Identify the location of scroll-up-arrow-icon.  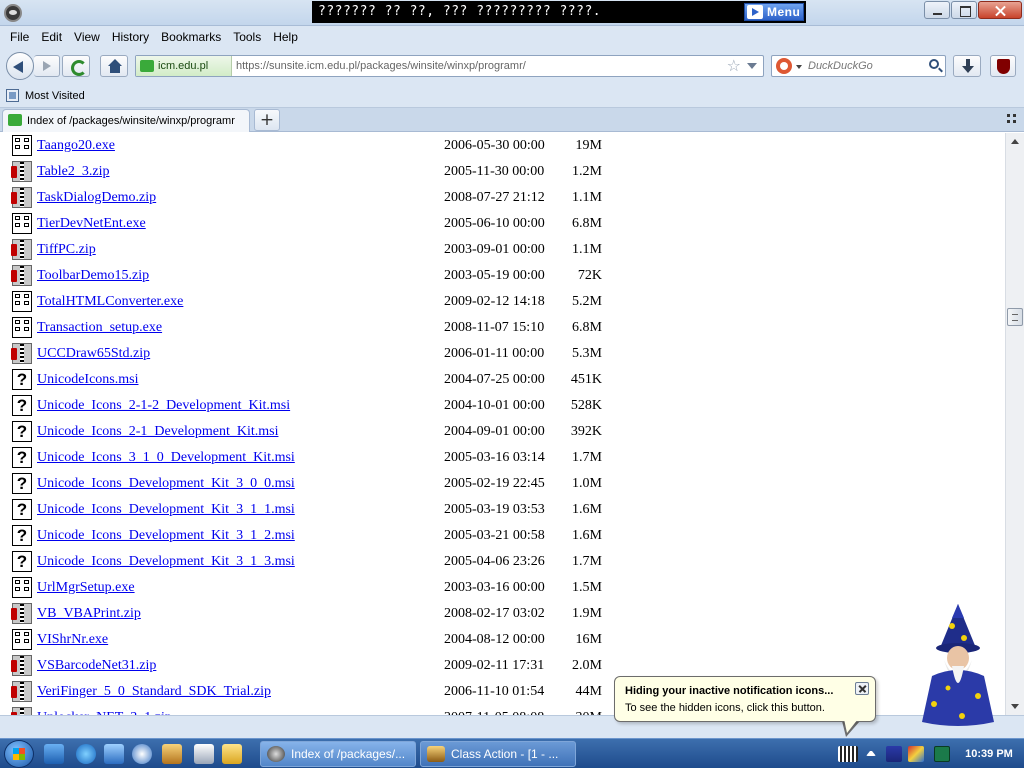
(1015, 142).